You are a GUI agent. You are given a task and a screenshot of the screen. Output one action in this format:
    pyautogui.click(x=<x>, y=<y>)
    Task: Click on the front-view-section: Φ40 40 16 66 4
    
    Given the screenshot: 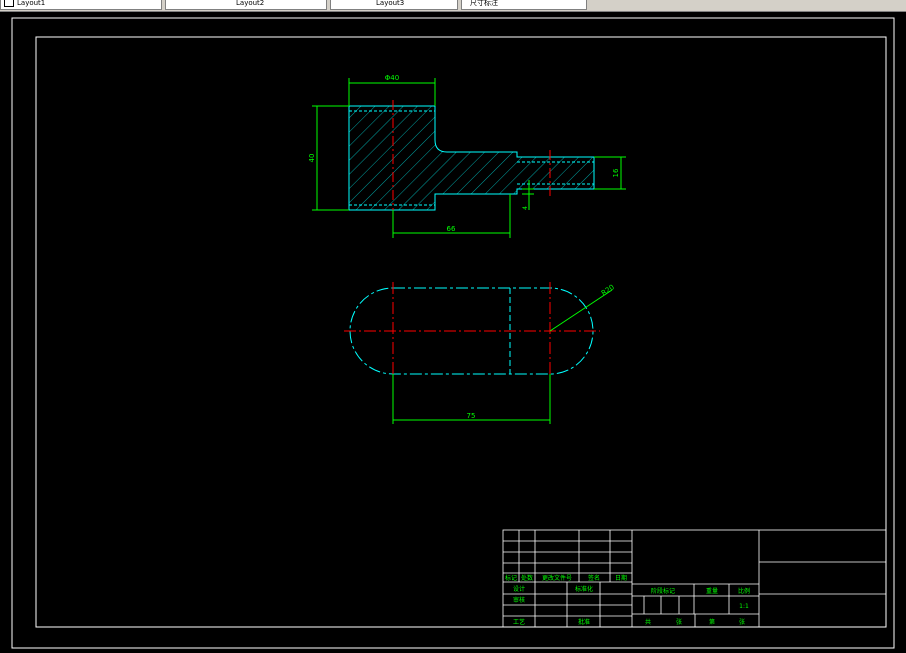 What is the action you would take?
    pyautogui.click(x=467, y=156)
    